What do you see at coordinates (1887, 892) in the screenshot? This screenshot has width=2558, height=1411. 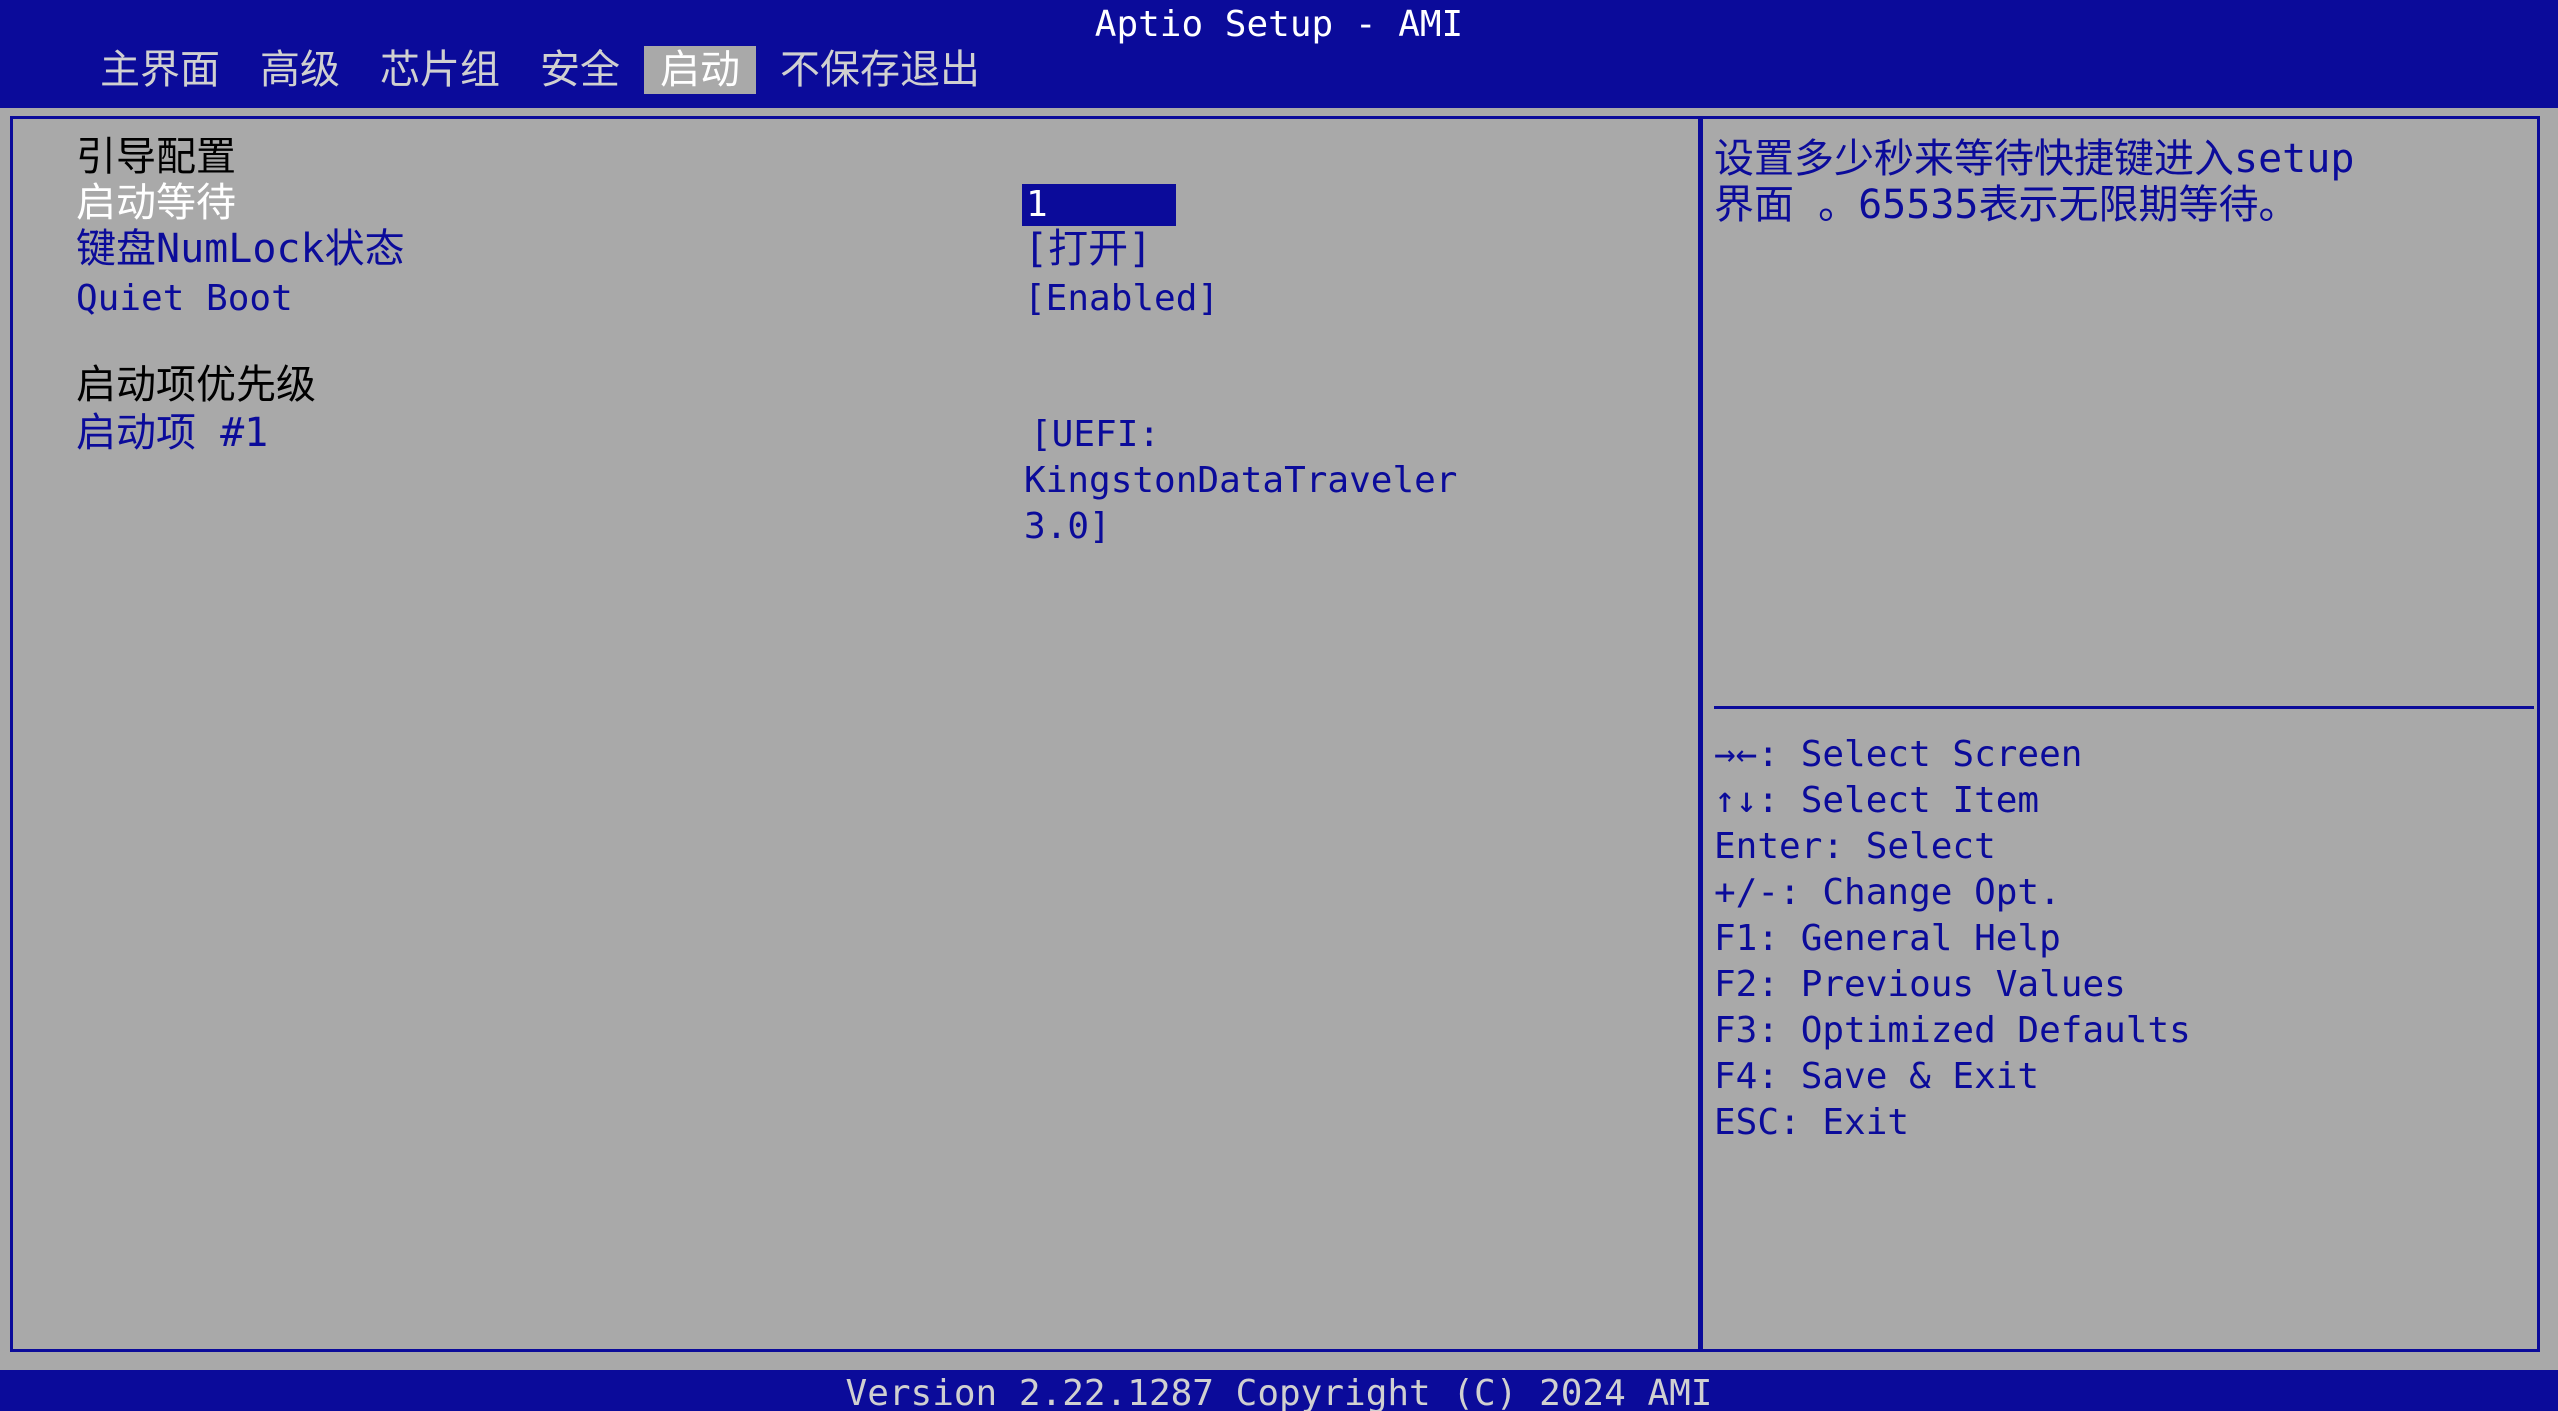 I see `key-hint-change-opt: +/-: Change Opt.` at bounding box center [1887, 892].